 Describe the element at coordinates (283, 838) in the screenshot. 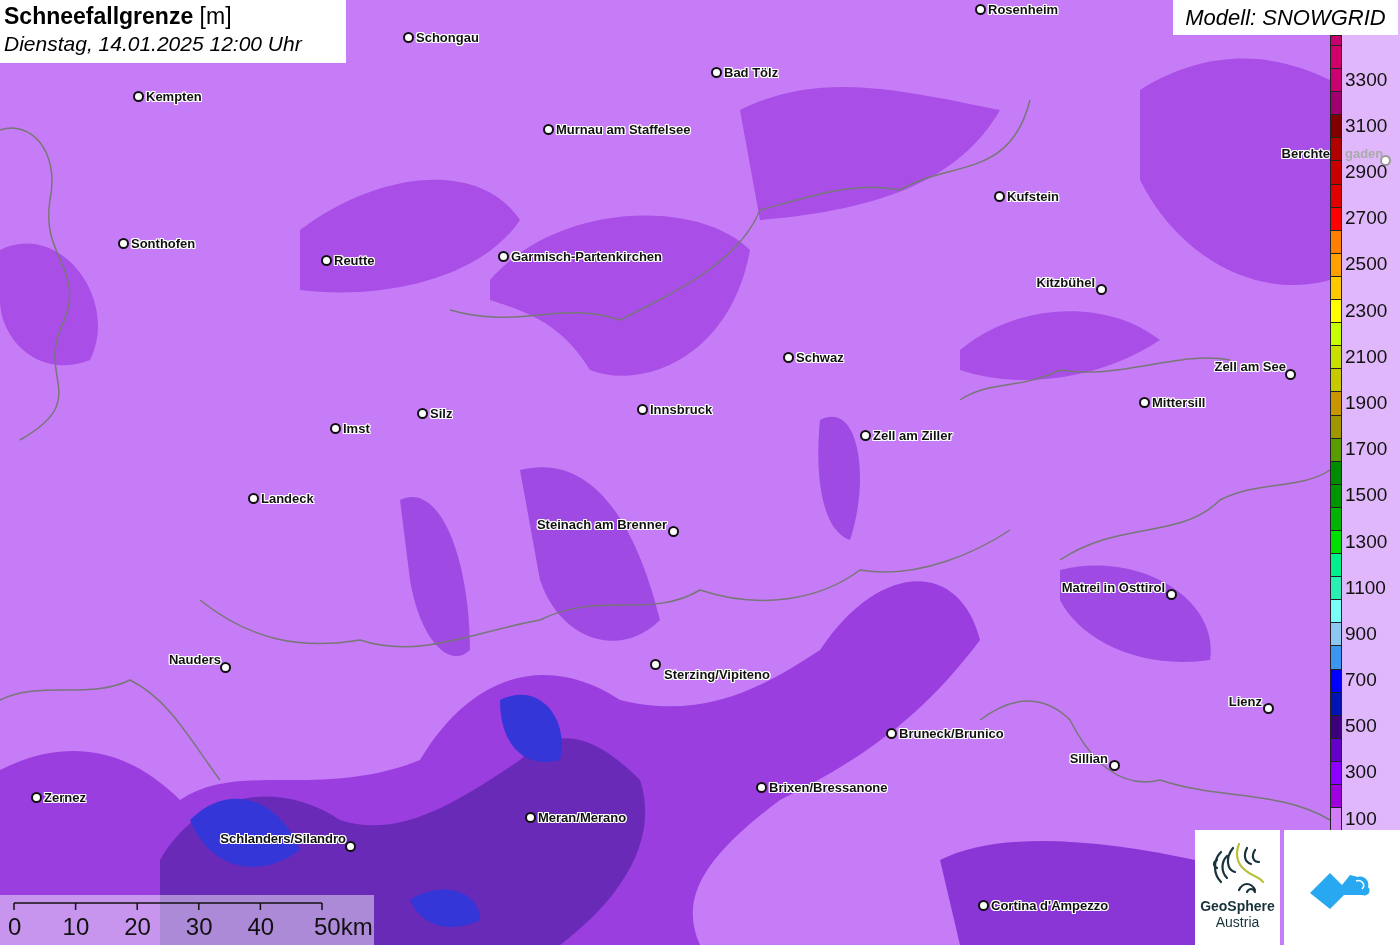

I see `city-label: Schlanders/Silandro` at that location.